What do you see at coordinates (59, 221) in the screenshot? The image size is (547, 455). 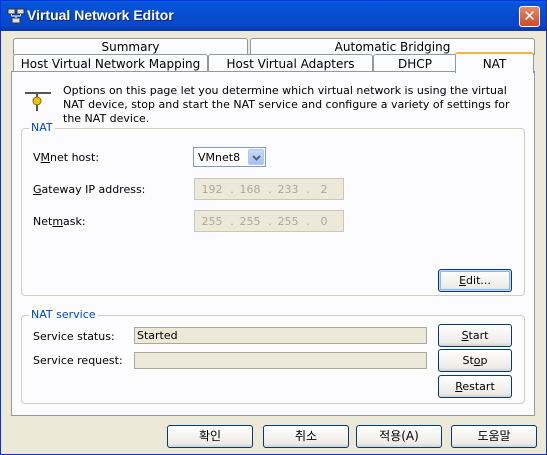 I see `netmask-label: Netmask:` at bounding box center [59, 221].